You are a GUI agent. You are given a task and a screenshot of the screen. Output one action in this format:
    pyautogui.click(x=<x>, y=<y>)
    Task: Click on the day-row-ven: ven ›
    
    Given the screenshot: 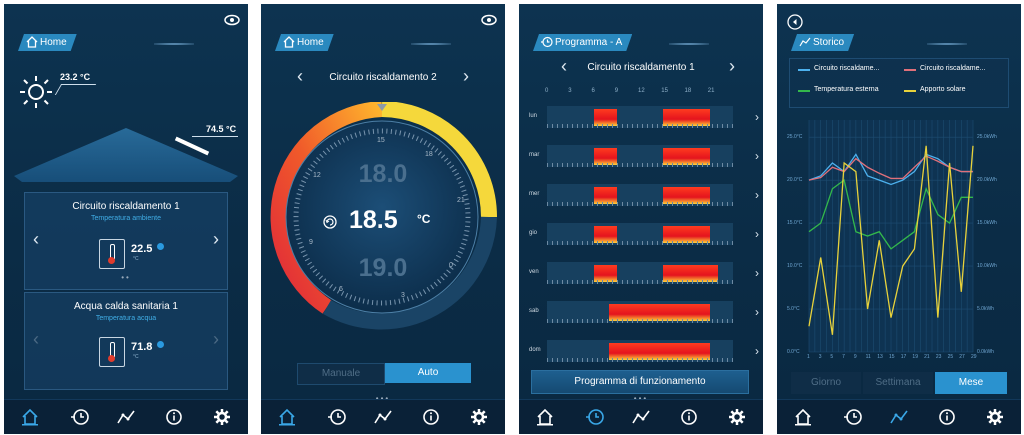 What is the action you would take?
    pyautogui.click(x=642, y=273)
    